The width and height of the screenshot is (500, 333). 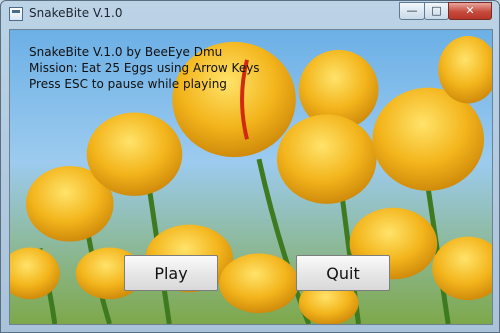 I want to click on pause-hint-text: Press ESC to pause while playing, so click(x=128, y=84).